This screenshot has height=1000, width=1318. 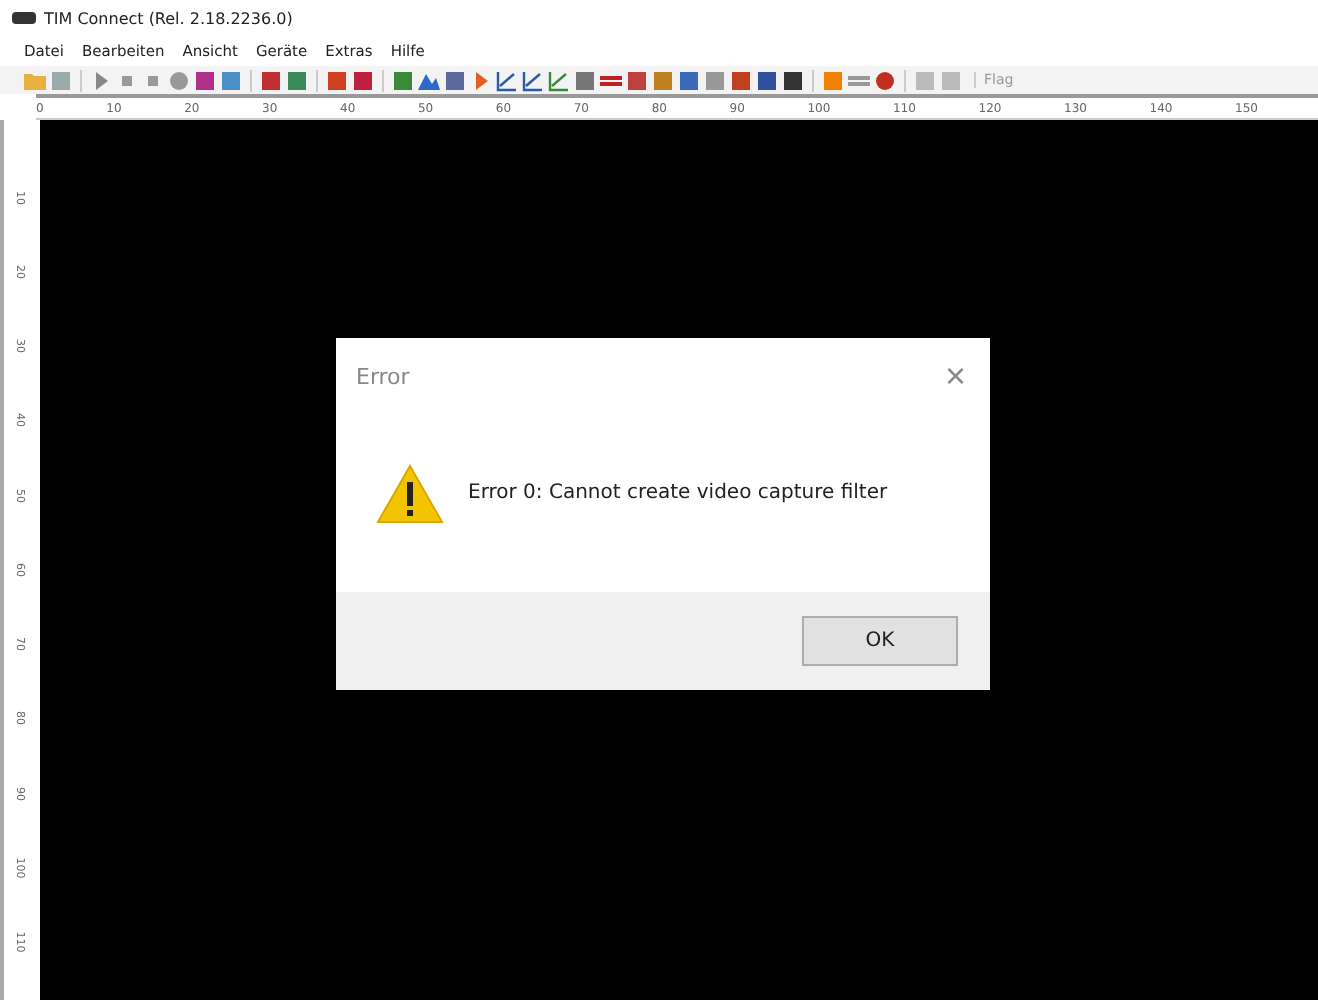 What do you see at coordinates (559, 80) in the screenshot?
I see `chart-icon` at bounding box center [559, 80].